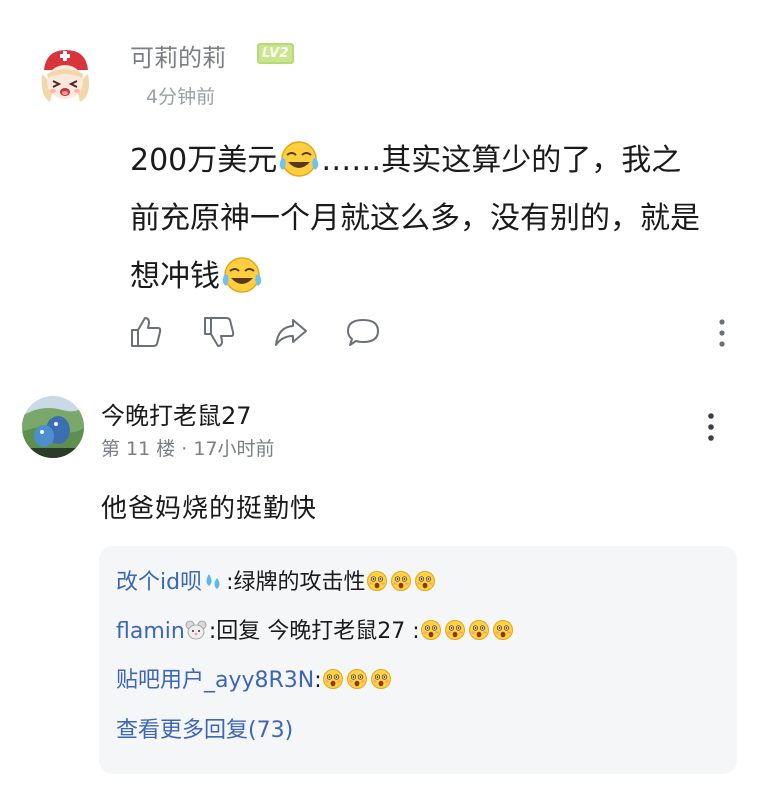  Describe the element at coordinates (181, 97) in the screenshot. I see `timestamp: 4分钟前` at that location.